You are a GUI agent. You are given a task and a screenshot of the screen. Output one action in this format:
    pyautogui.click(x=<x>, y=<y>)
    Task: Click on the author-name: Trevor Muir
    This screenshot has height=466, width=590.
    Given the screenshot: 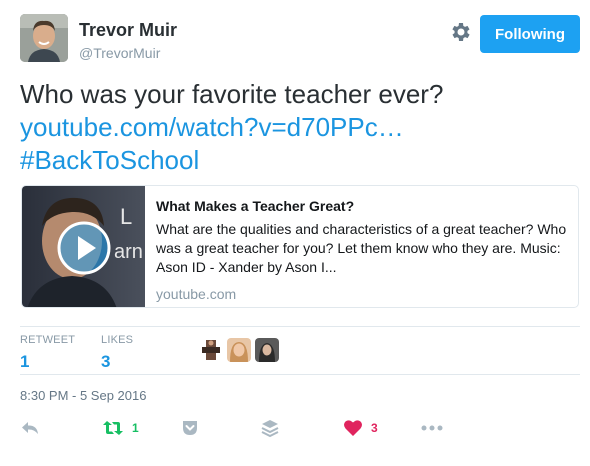 What is the action you would take?
    pyautogui.click(x=128, y=30)
    